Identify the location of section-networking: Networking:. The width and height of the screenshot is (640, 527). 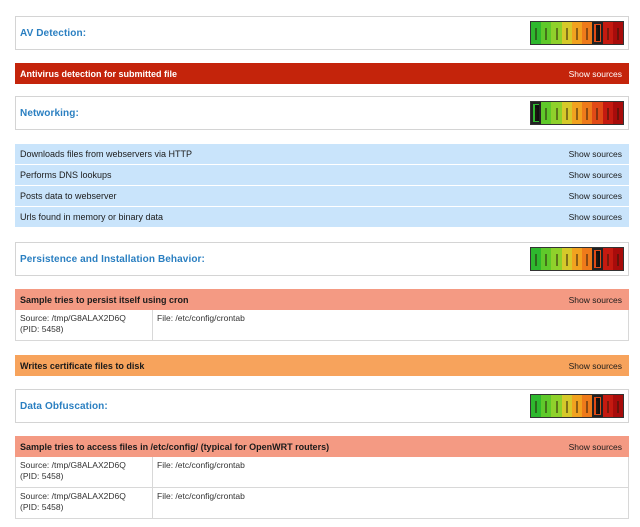
(322, 113).